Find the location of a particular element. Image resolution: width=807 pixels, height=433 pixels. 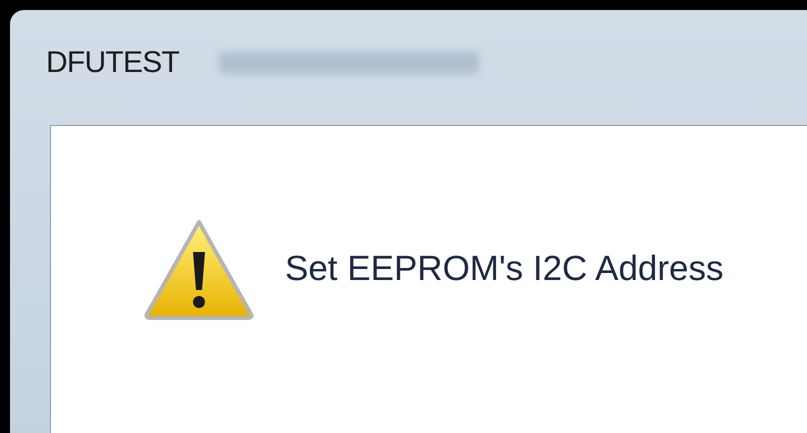

message-text: Set EEPROM's I2C Address is located at coordinates (504, 269).